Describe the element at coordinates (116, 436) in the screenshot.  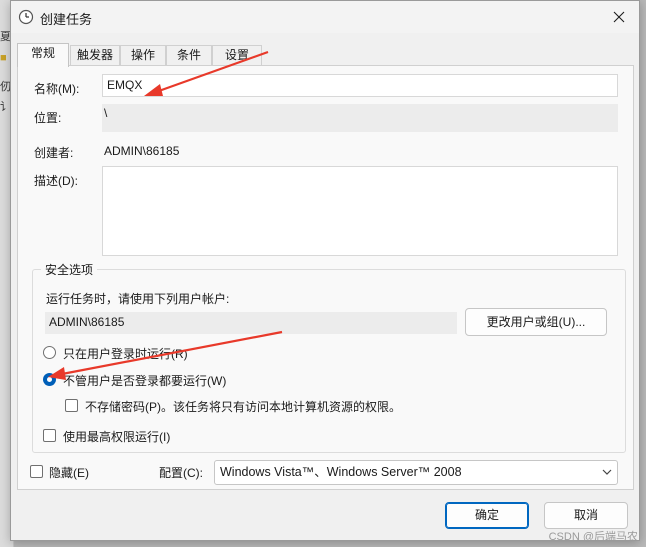
I see `checkbox-highest-privileges-label: 使用最高权限运行(I)` at that location.